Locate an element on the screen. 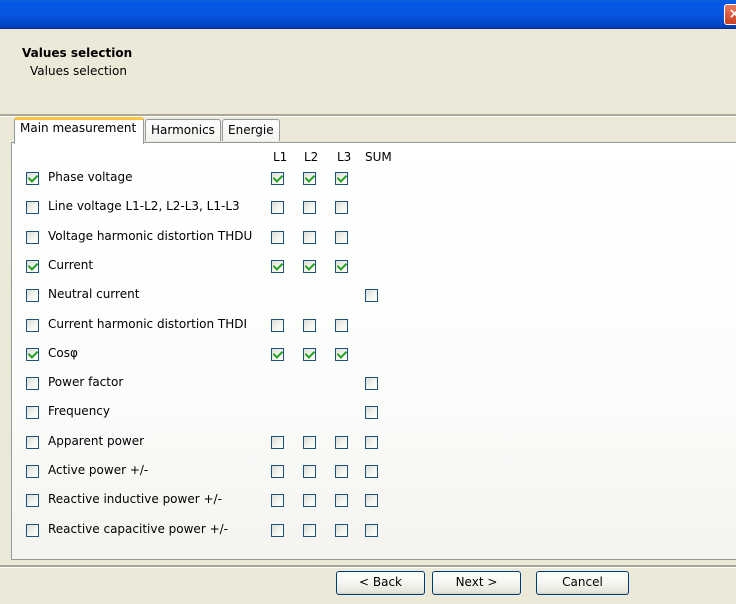  list-item: Current harmonic distortion THDI is located at coordinates (222, 326).